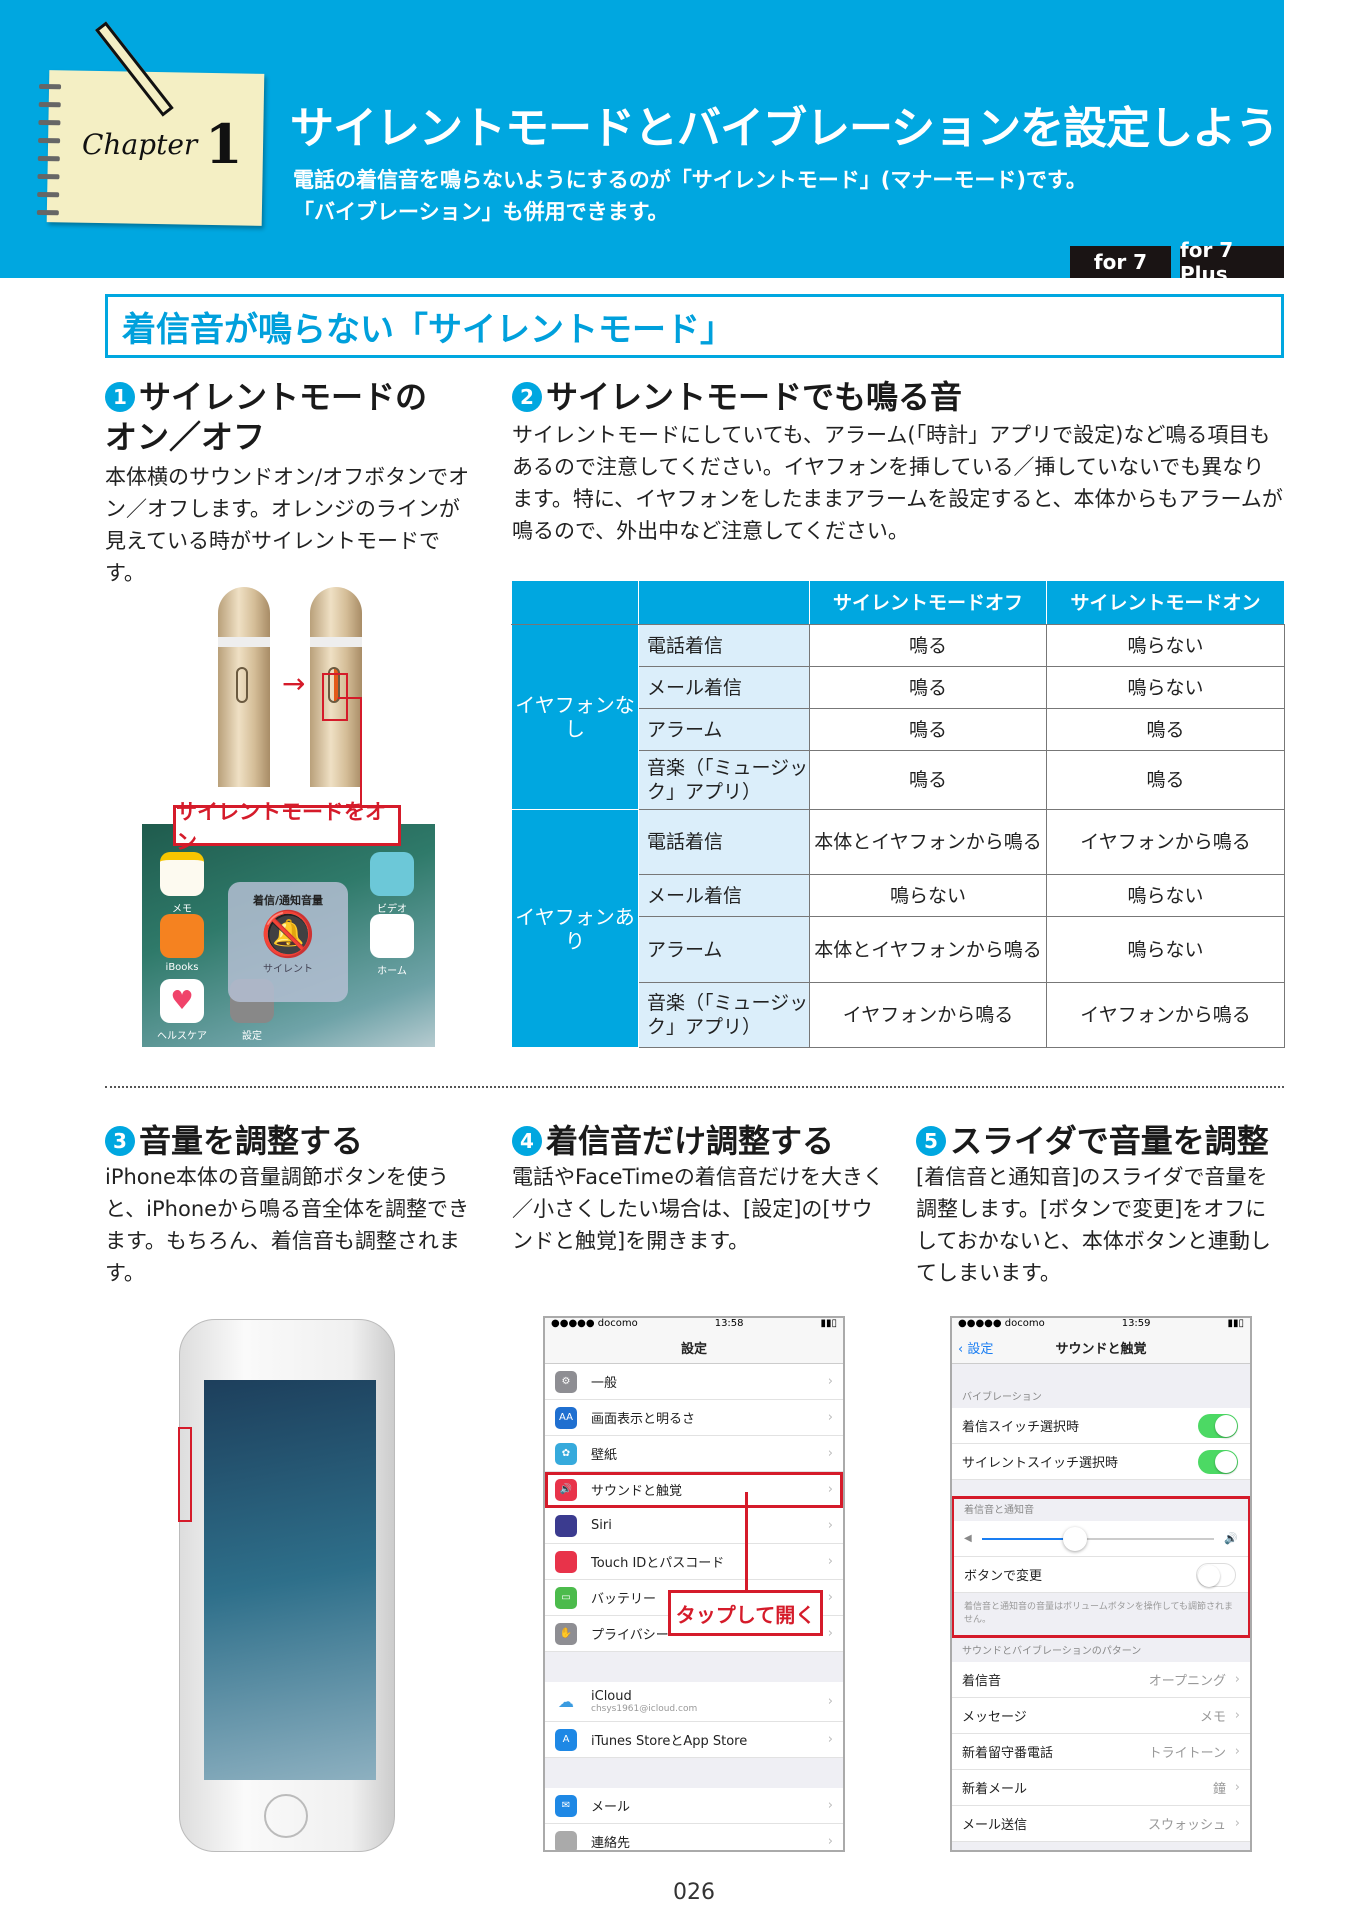 The image size is (1358, 1920). What do you see at coordinates (527, 1141) in the screenshot?
I see `step-number: 4` at bounding box center [527, 1141].